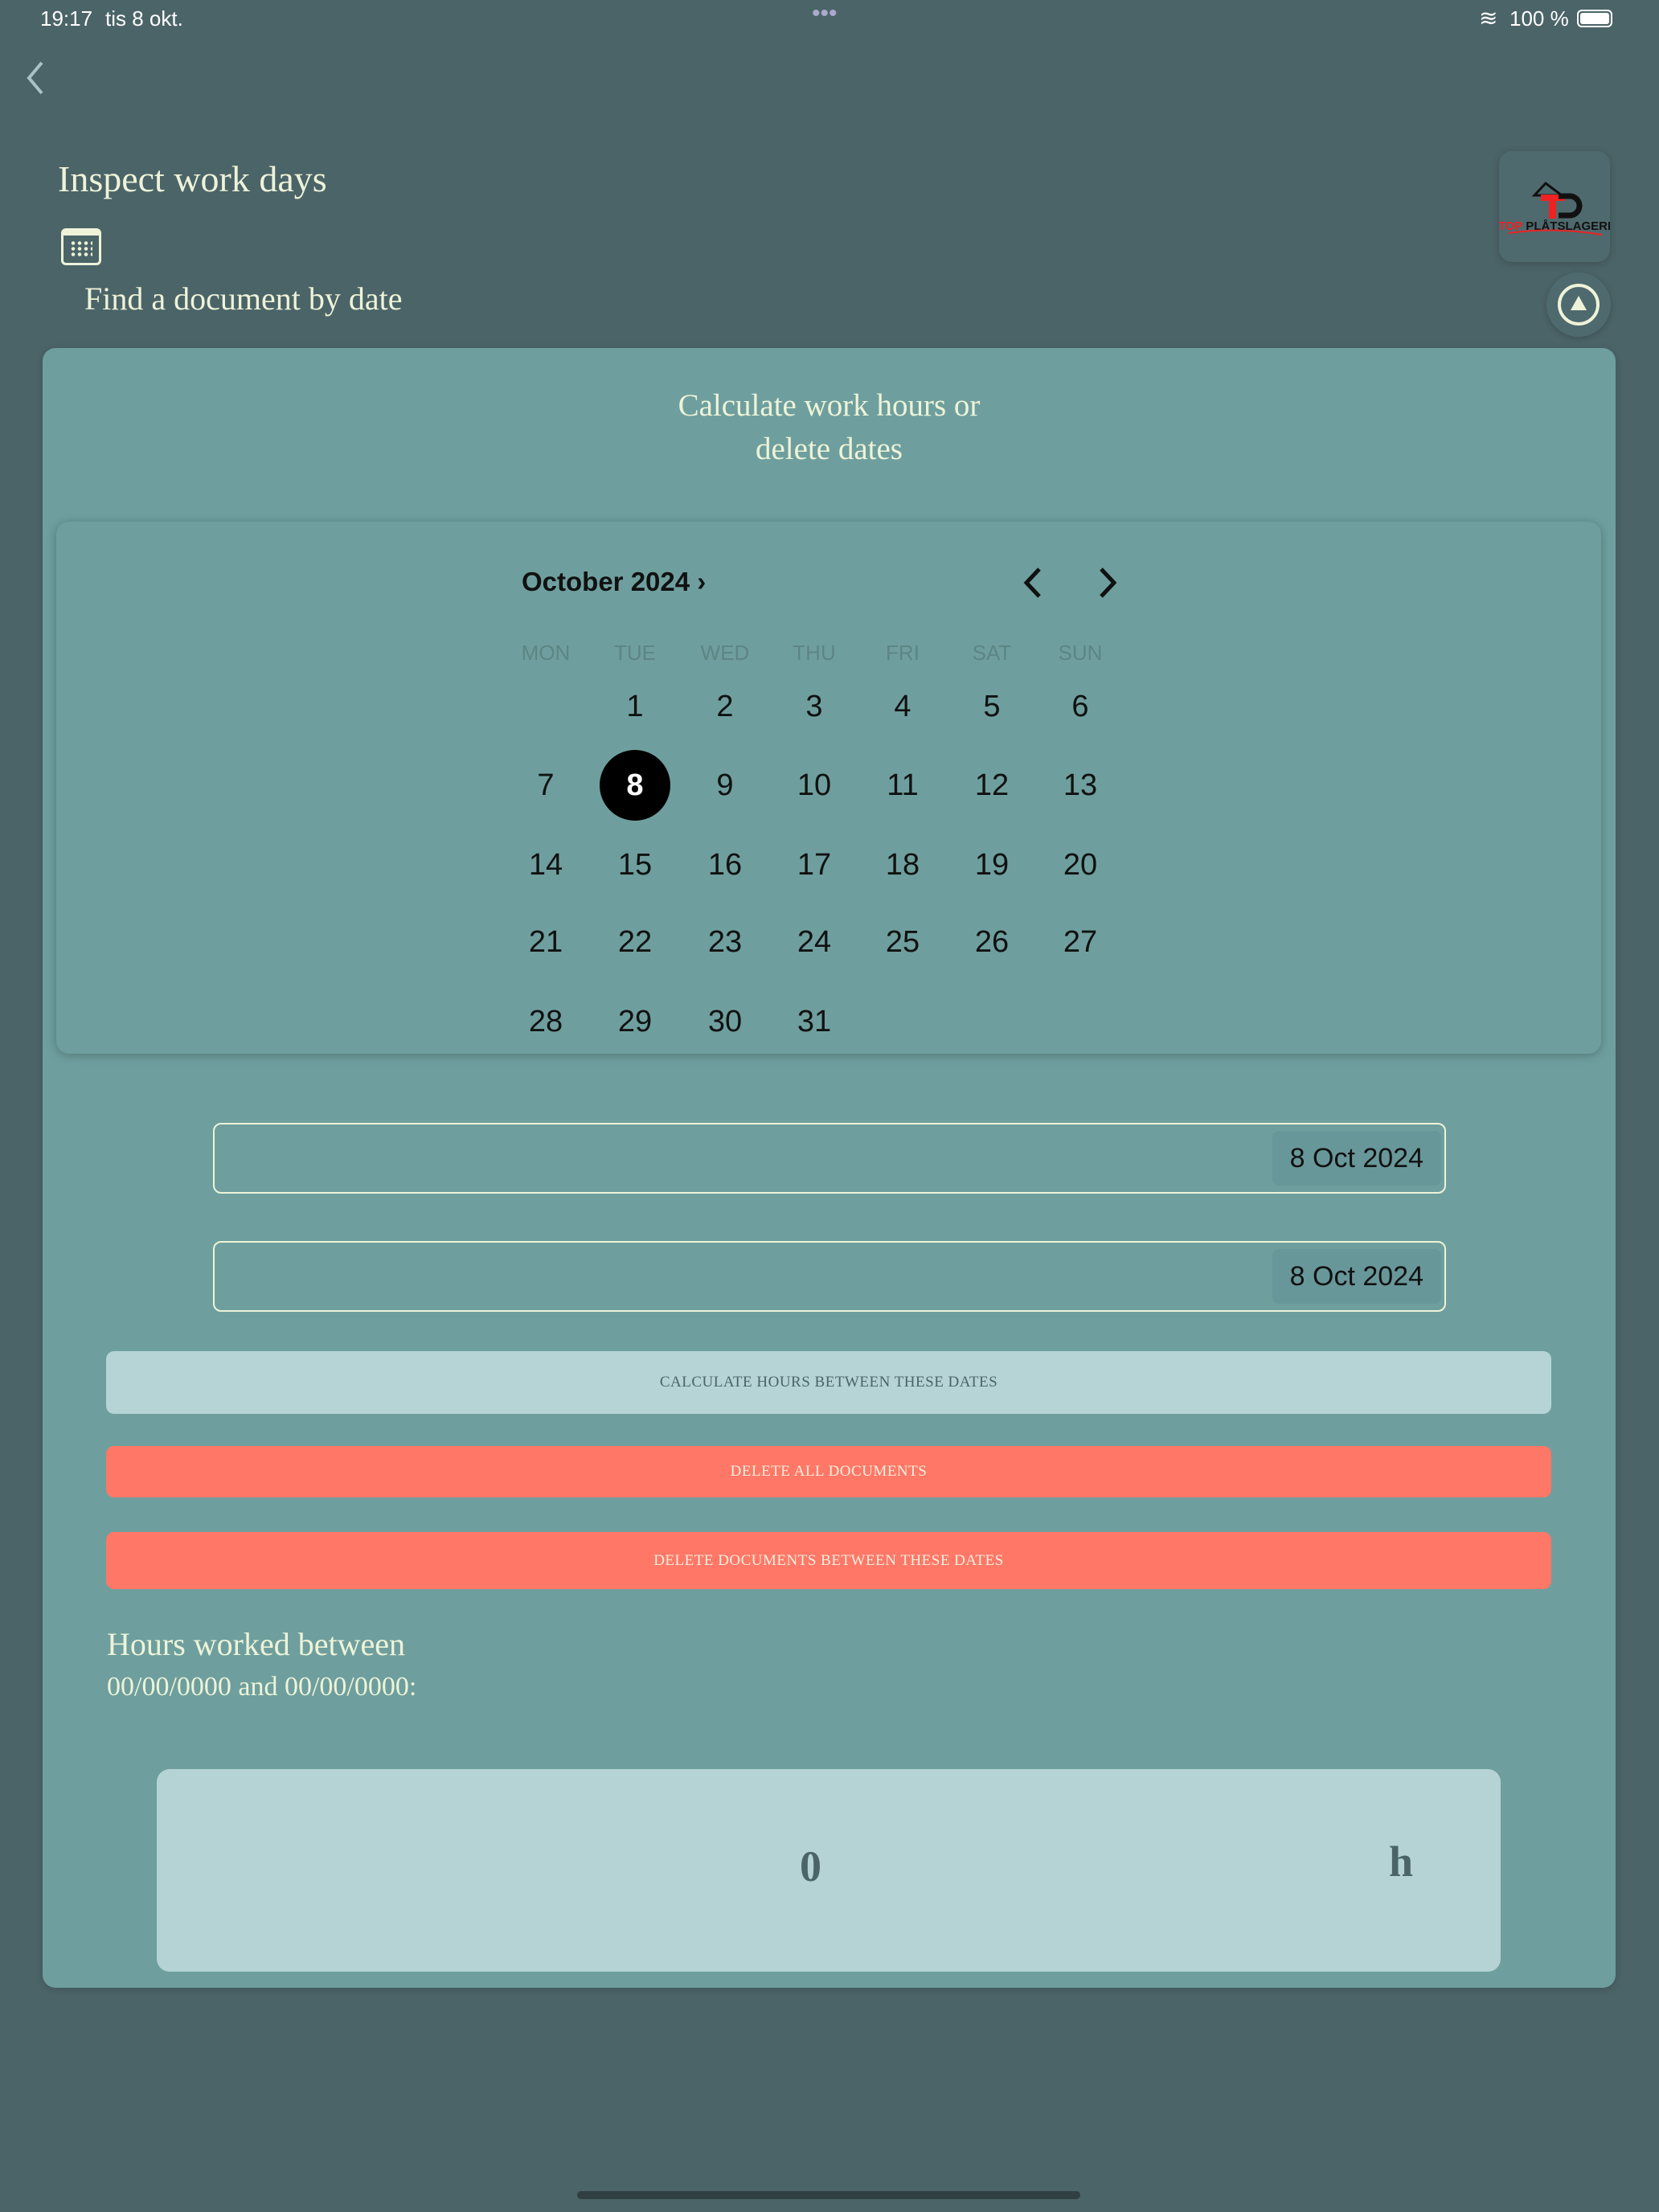 The height and width of the screenshot is (2212, 1659). I want to click on previous-month-button, so click(1033, 584).